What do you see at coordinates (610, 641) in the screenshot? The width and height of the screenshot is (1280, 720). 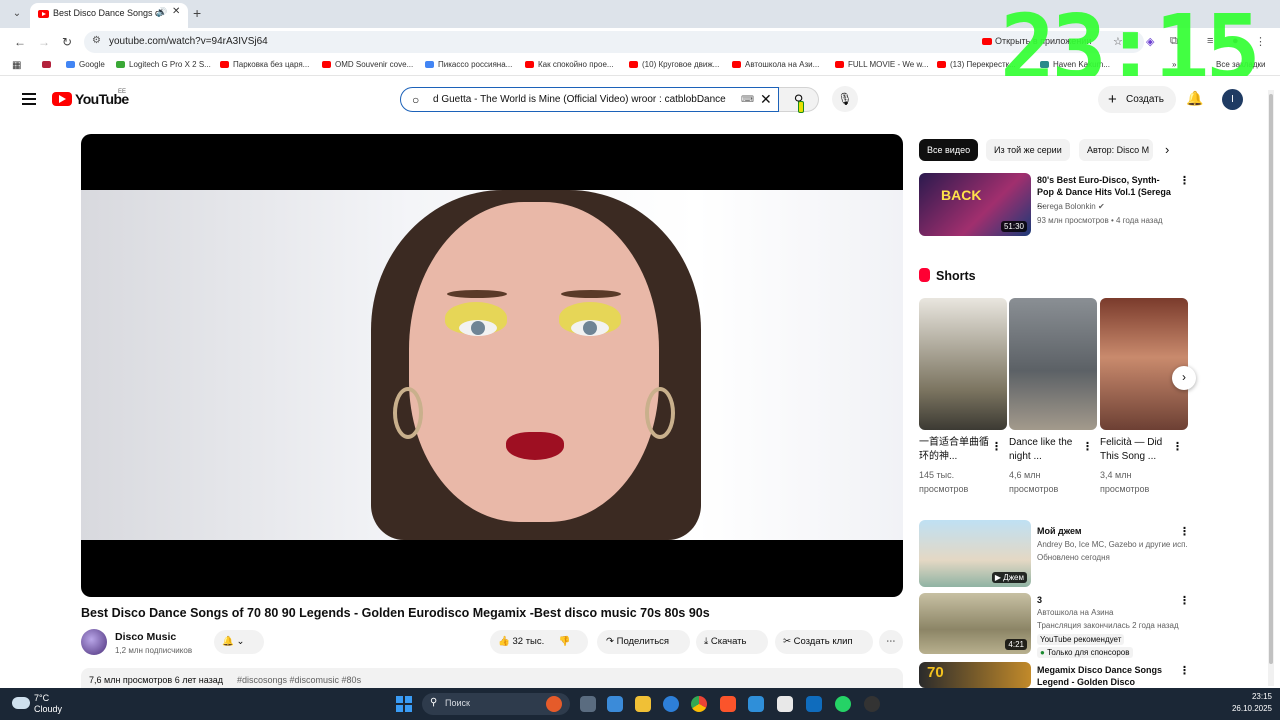 I see `share-icon: ↷` at bounding box center [610, 641].